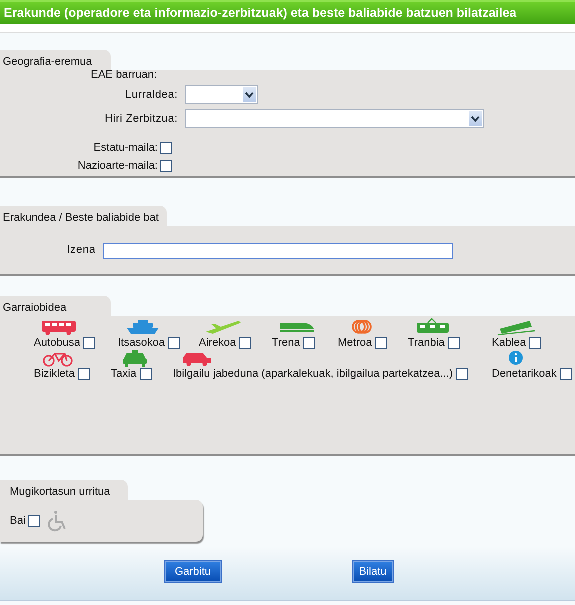 This screenshot has width=575, height=605. I want to click on page-title: Erakunde (operadore eta informazio-zerbitzuak) eta beste baliabide batzuen bilatzailea, so click(287, 12).